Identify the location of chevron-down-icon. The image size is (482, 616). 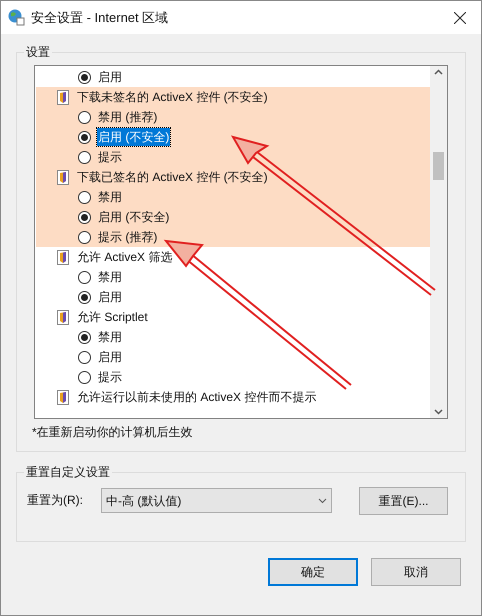
(322, 501).